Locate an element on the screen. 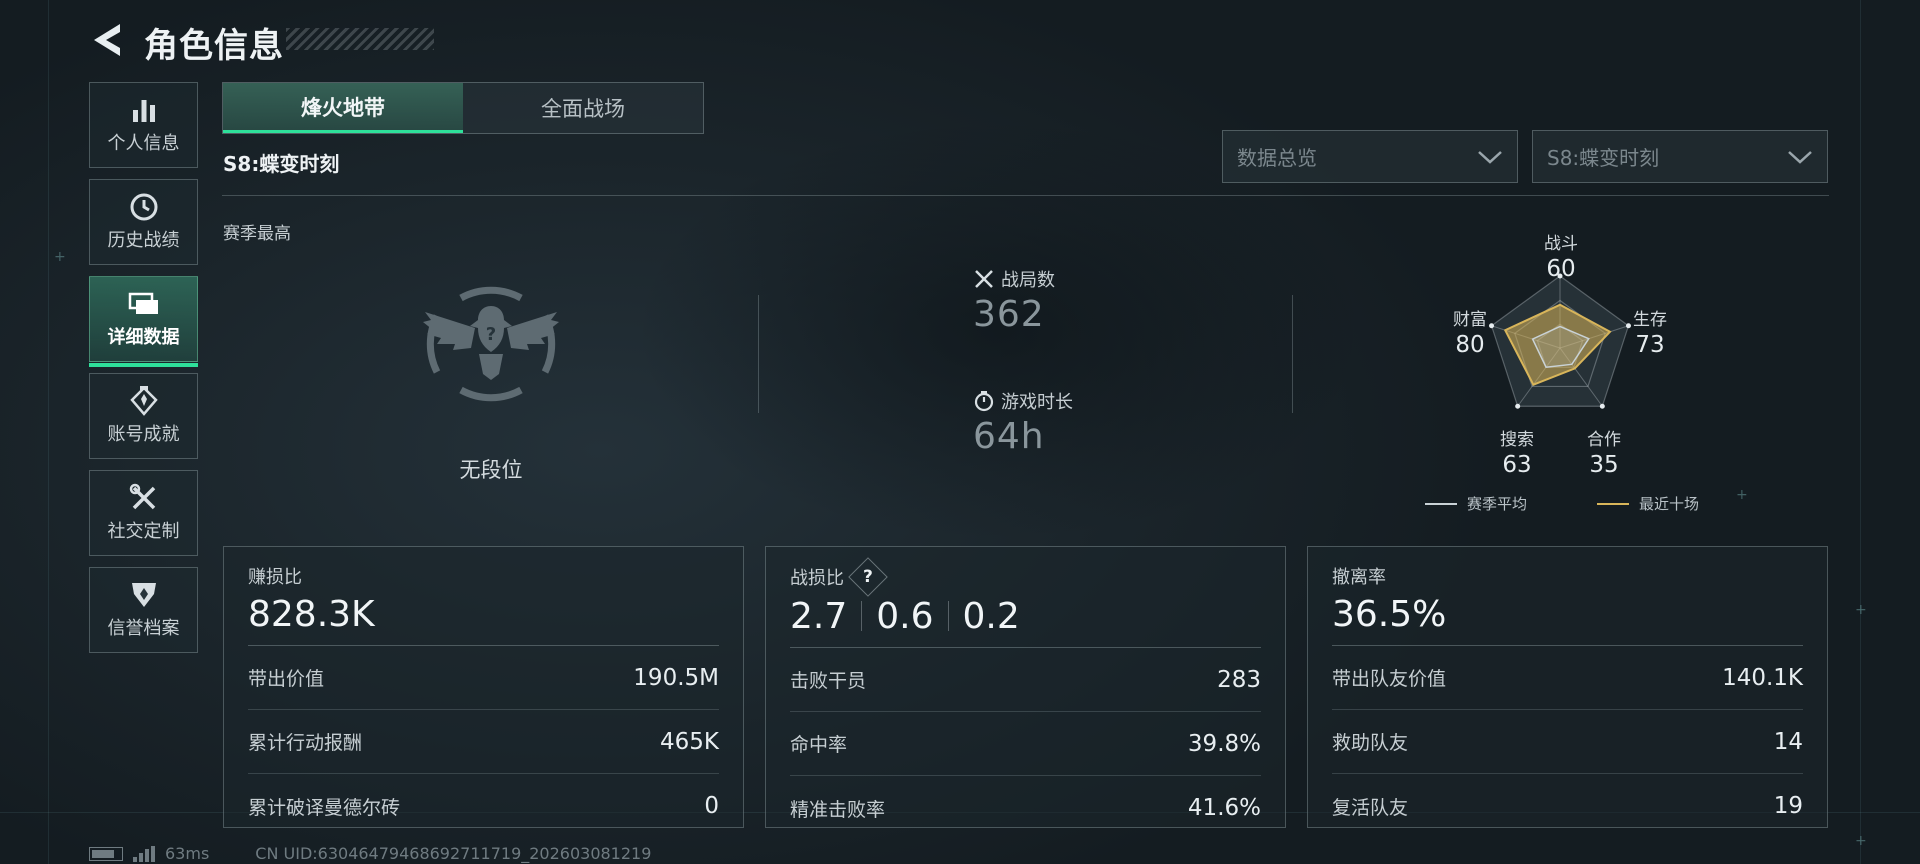 The width and height of the screenshot is (1920, 864). rank-emblem-icon: ? is located at coordinates (491, 344).